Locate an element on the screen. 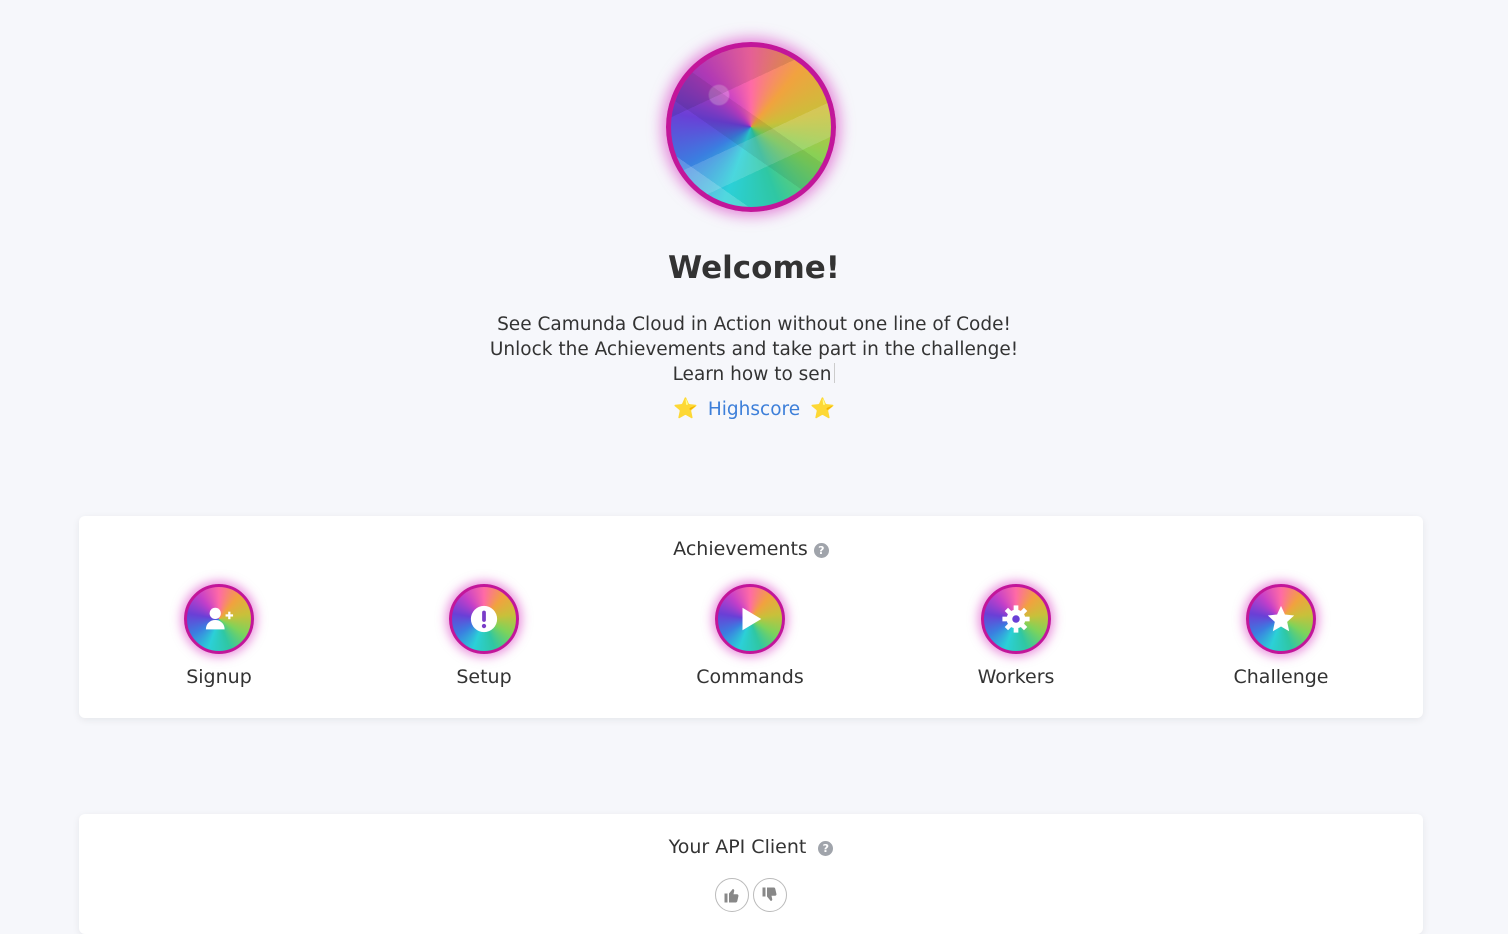 Image resolution: width=1508 pixels, height=934 pixels. api-client-card: Your API Client ? is located at coordinates (751, 874).